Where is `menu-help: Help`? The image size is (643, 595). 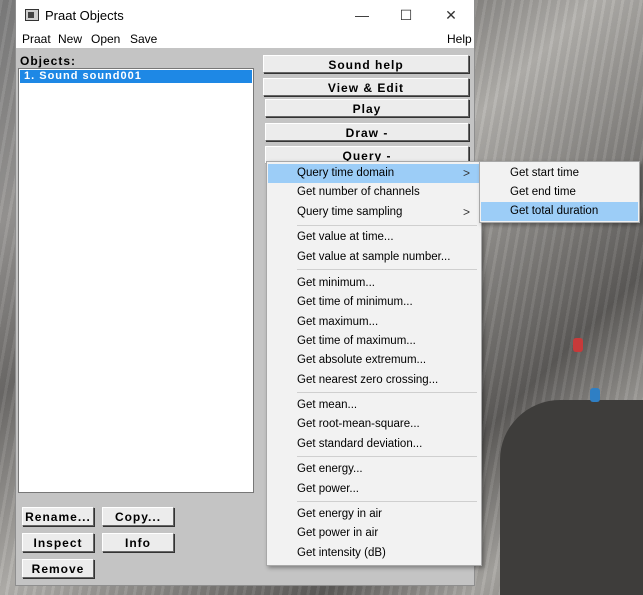
menu-help: Help is located at coordinates (459, 39).